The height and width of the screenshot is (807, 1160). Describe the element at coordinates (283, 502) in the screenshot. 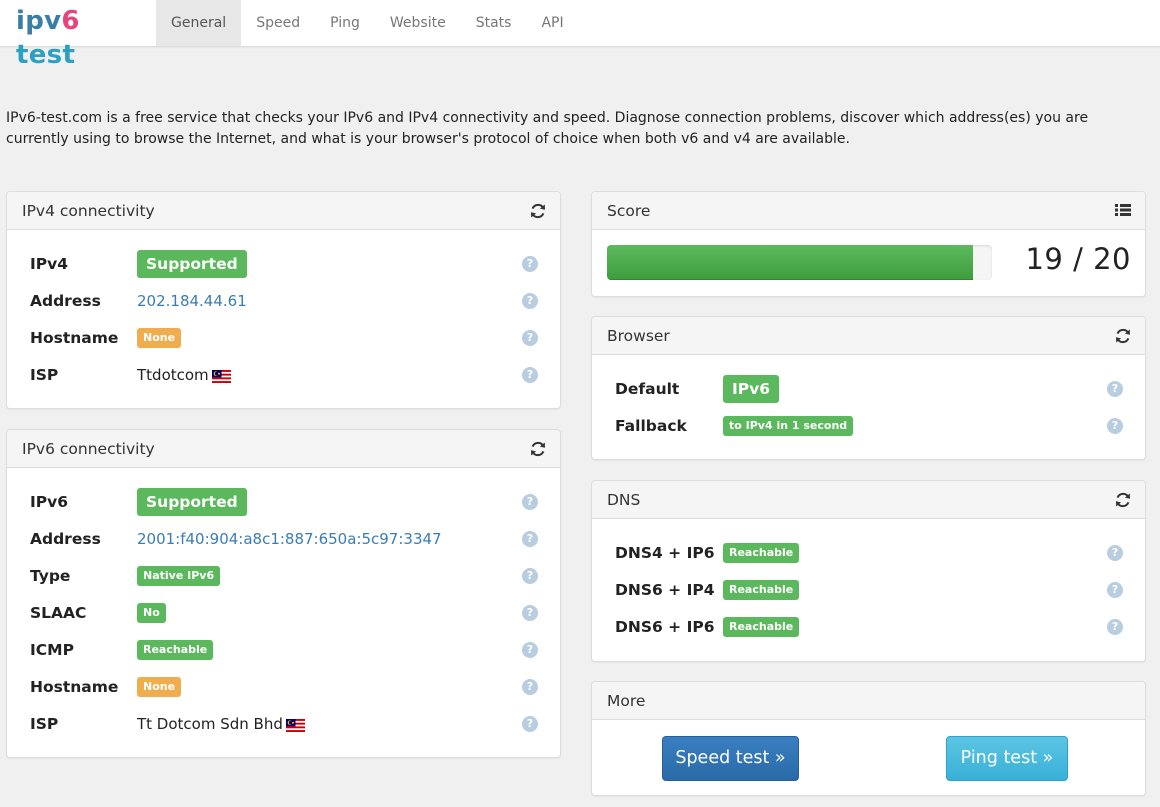

I see `ipv6-row-status: IPv6 Supported ?` at that location.